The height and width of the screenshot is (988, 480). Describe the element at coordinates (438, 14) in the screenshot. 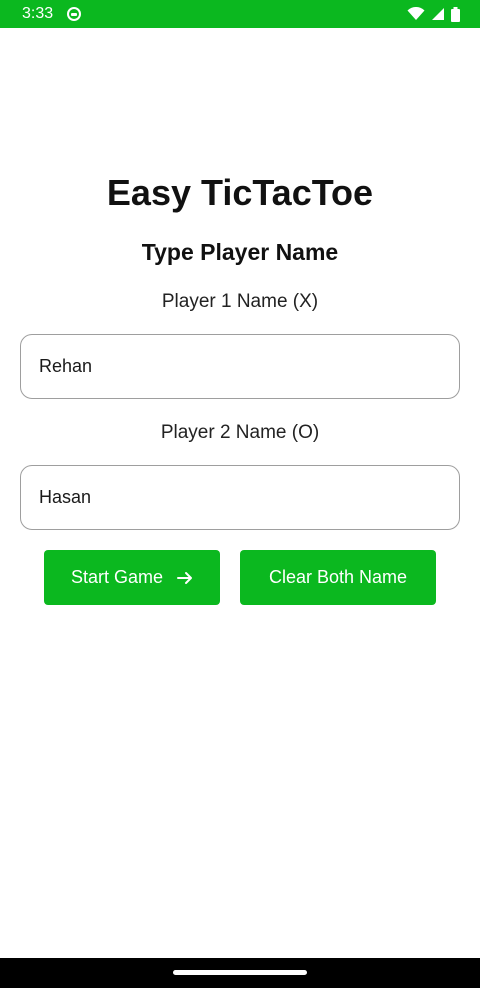

I see `cell-signal-icon` at that location.